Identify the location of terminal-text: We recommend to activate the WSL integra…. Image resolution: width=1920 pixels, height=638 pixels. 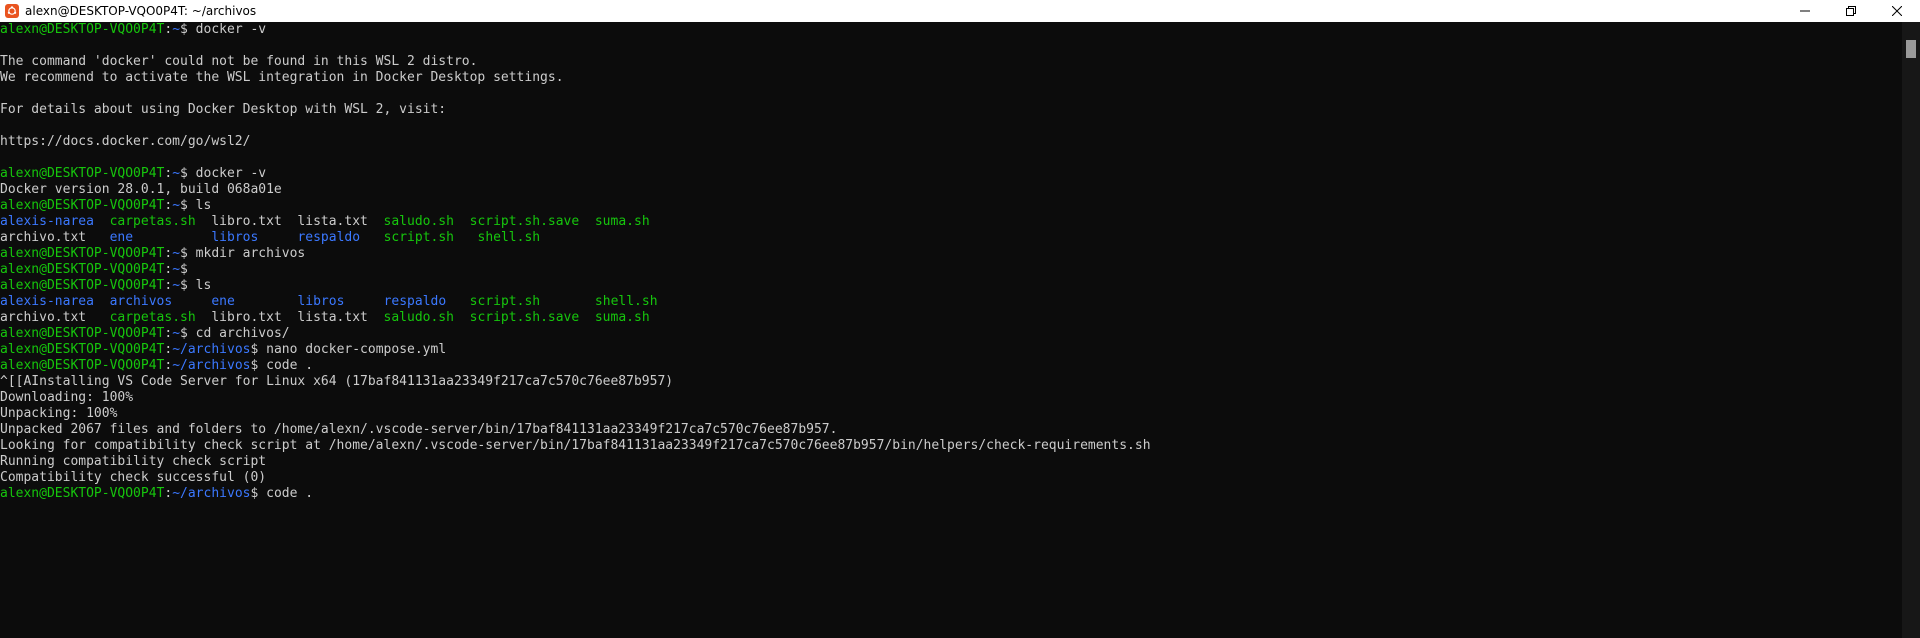
(282, 77).